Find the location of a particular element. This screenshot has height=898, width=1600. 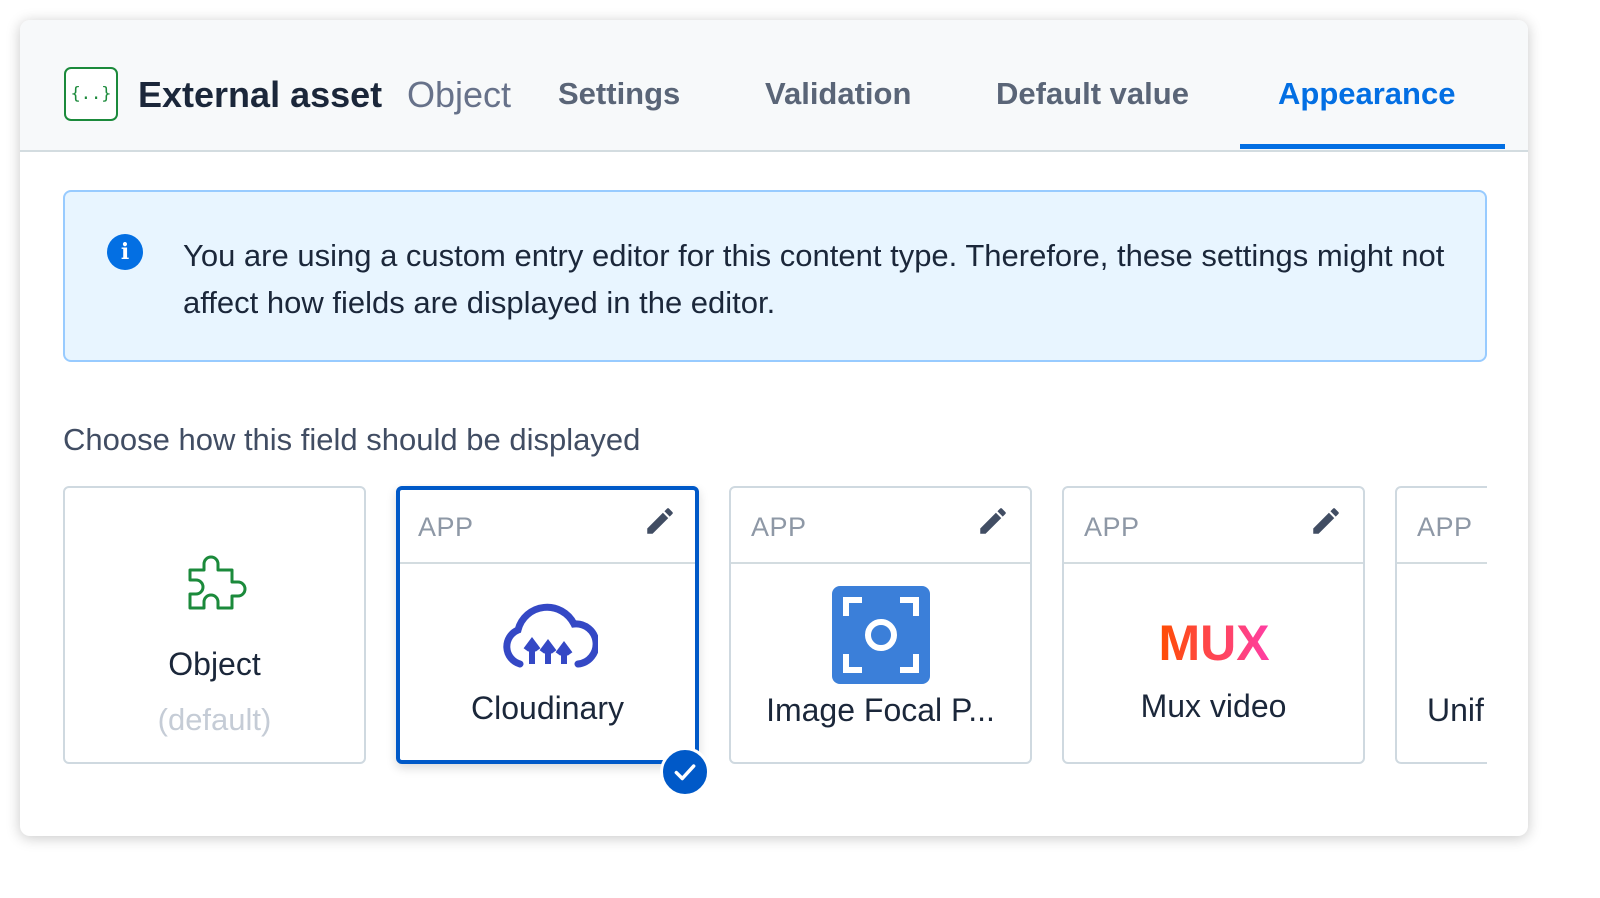

widget-card-mux-video: APP MUX Mux video is located at coordinates (1213, 625).